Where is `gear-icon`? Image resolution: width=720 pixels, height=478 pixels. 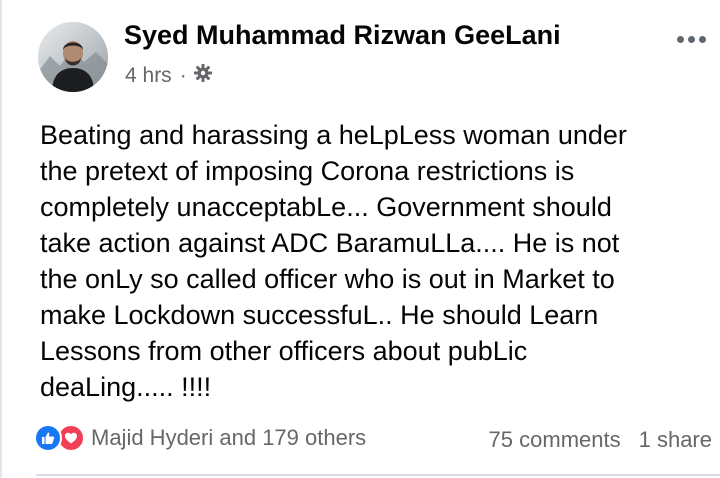 gear-icon is located at coordinates (203, 76).